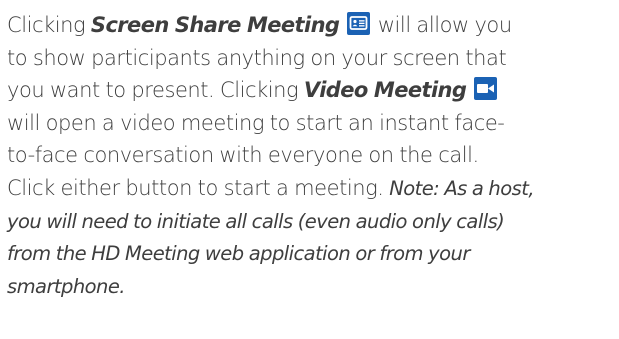 This screenshot has width=619, height=339. Describe the element at coordinates (385, 90) in the screenshot. I see `video-meeting-label: Video Meeting` at that location.